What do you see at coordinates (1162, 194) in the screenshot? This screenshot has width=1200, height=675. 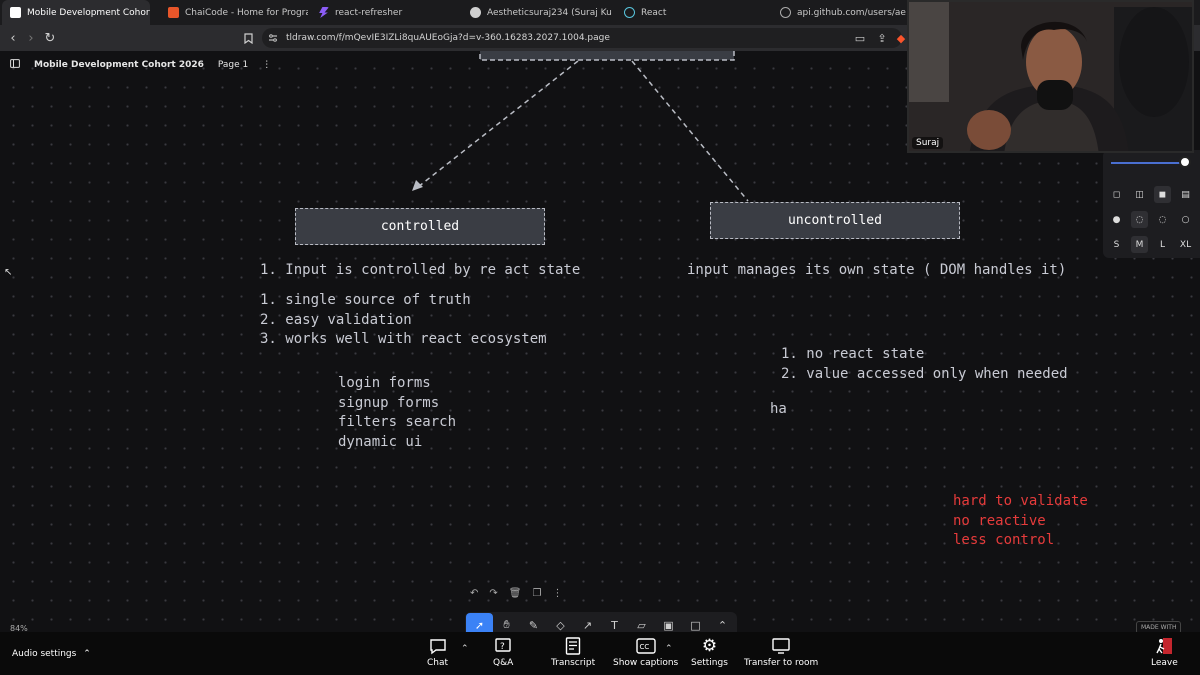 I see `fill-solid-icon: ◼` at bounding box center [1162, 194].